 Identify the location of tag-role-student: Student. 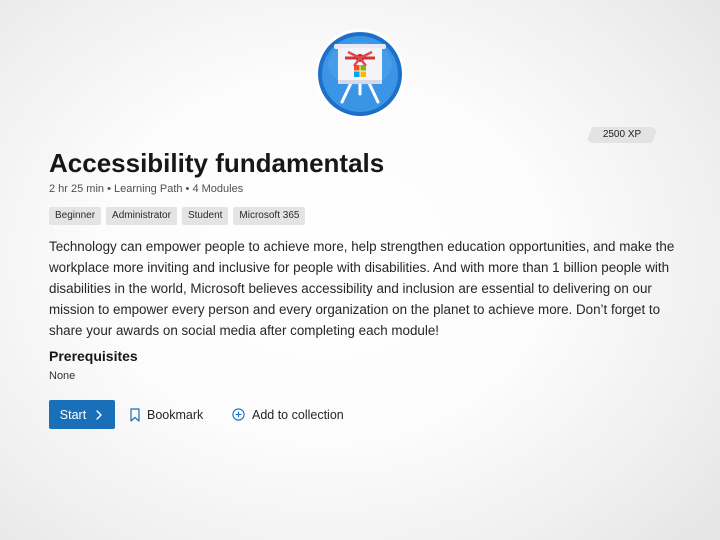
(205, 216).